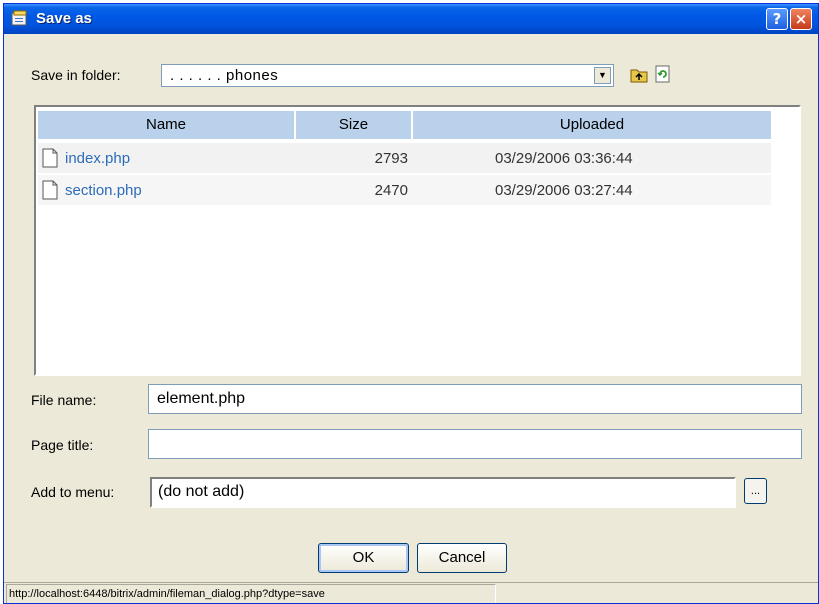  Describe the element at coordinates (592, 125) in the screenshot. I see `column-header-uploaded: Uploaded` at that location.